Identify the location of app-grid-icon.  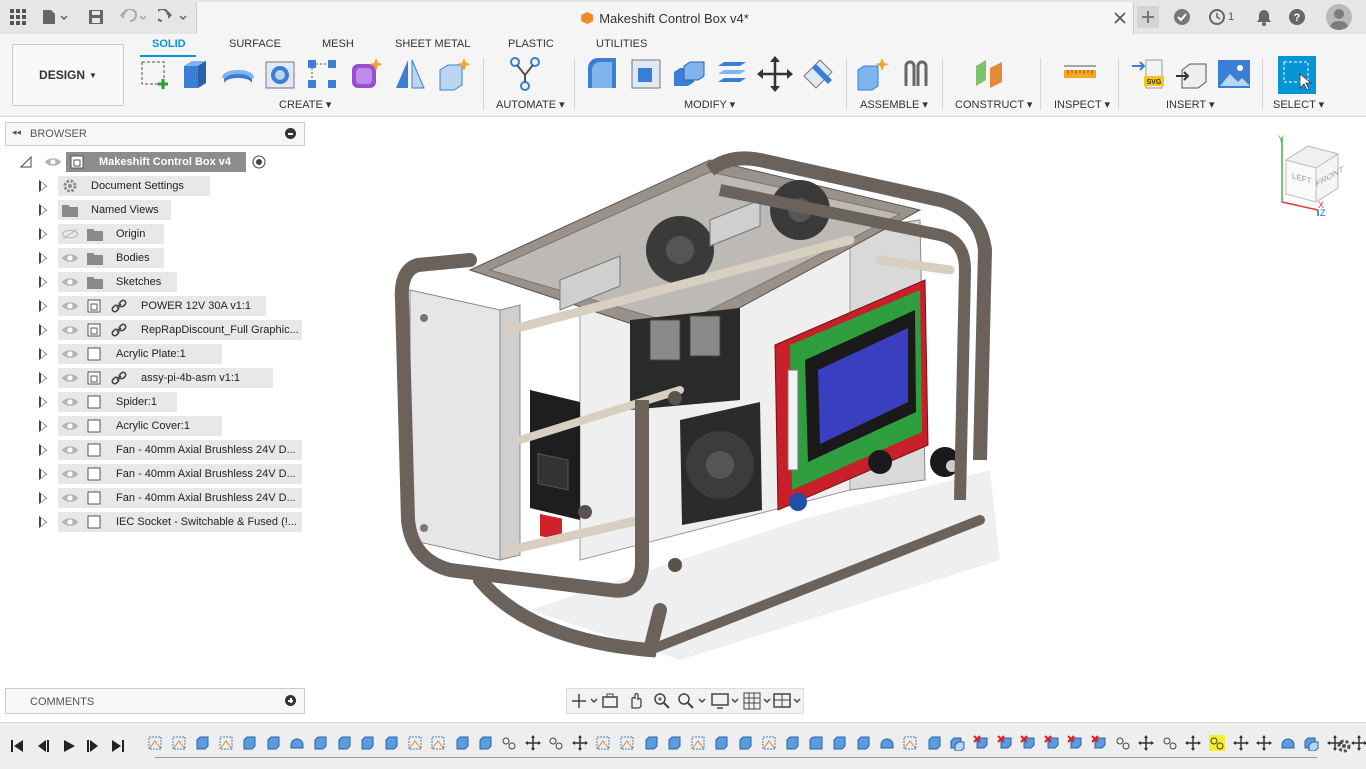
(18, 17).